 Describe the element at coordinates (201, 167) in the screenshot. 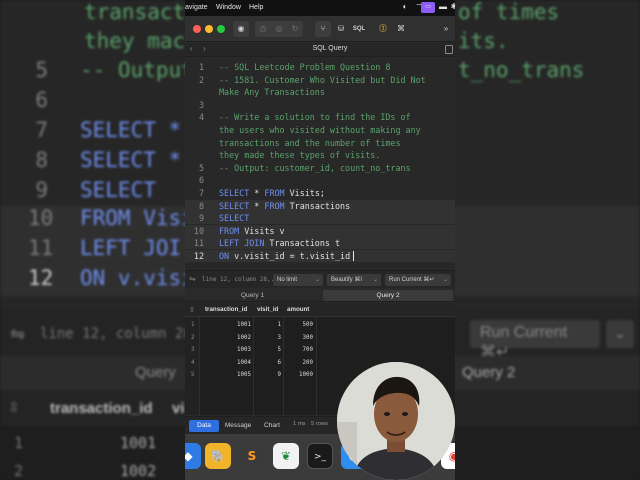

I see `line-number: 5` at that location.